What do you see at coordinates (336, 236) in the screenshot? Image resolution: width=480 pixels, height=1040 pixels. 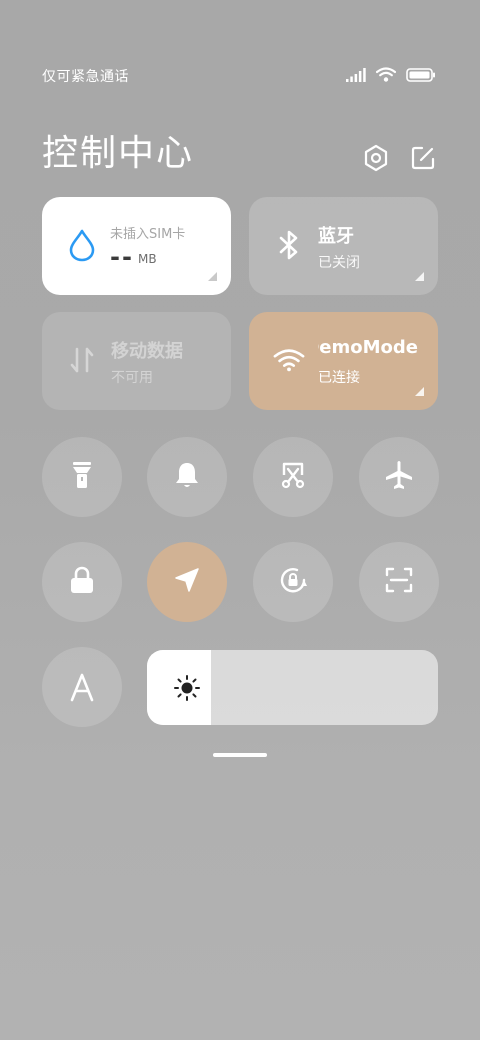 I see `bluetooth-title: 蓝牙` at bounding box center [336, 236].